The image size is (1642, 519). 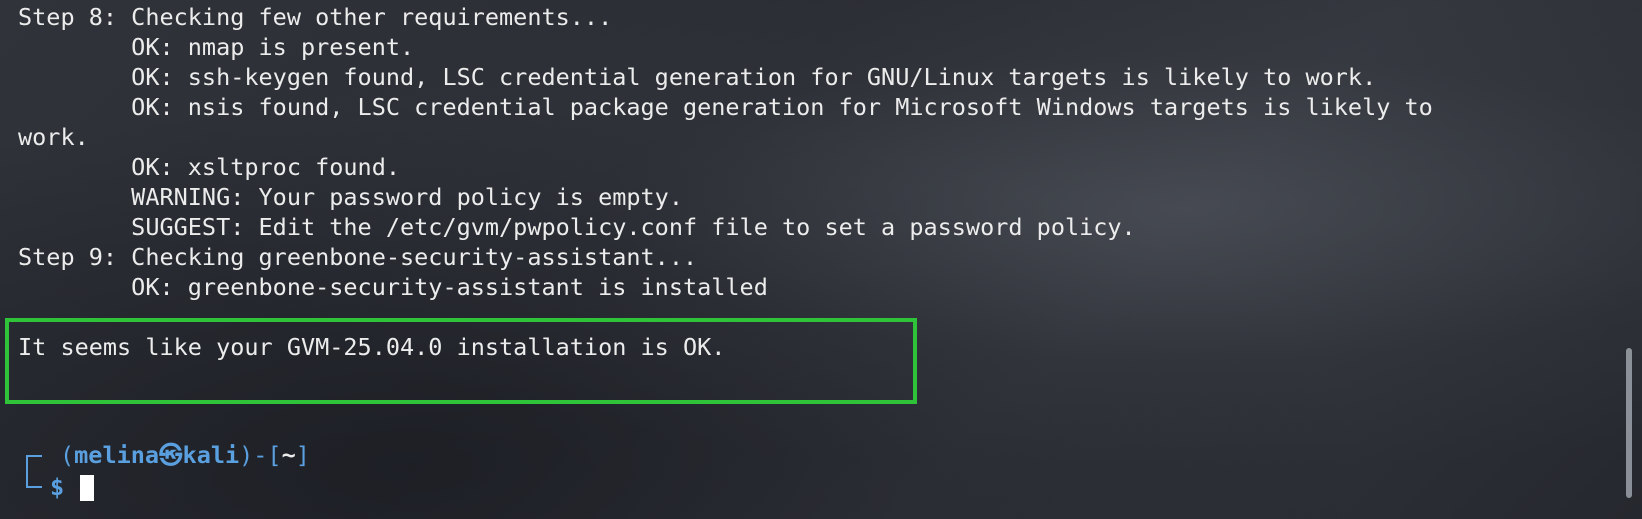 What do you see at coordinates (211, 455) in the screenshot?
I see `prompt-host: kali` at bounding box center [211, 455].